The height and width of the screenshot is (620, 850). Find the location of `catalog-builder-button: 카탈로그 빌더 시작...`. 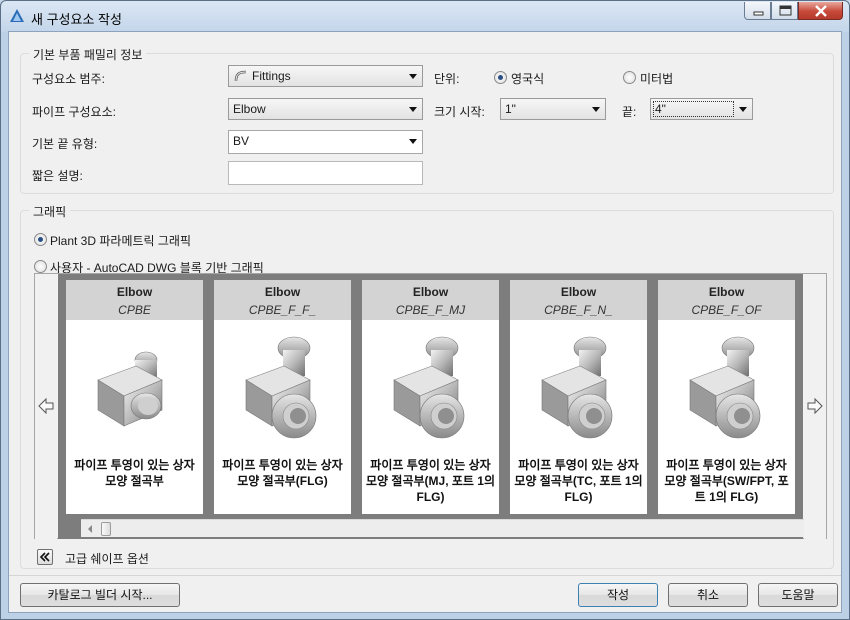

catalog-builder-button: 카탈로그 빌더 시작... is located at coordinates (100, 595).